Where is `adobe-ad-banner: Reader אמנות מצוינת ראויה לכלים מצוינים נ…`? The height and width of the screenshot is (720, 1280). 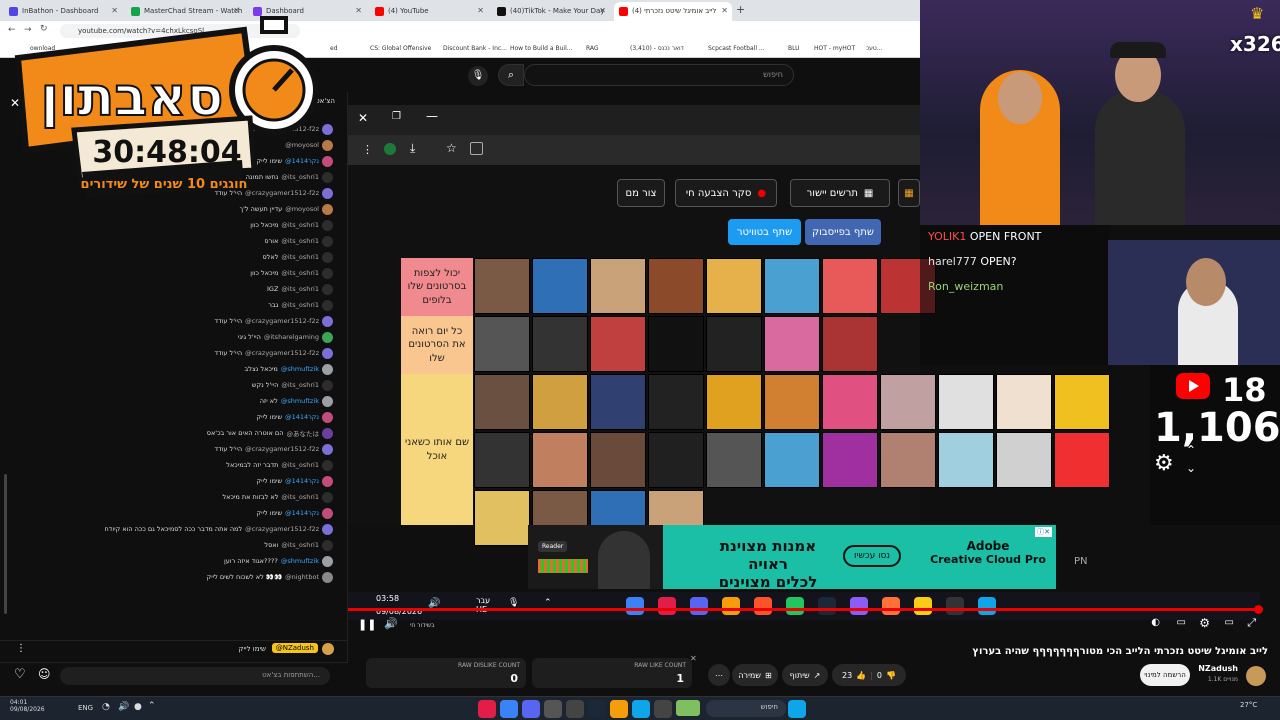
adobe-ad-banner: Reader אמנות מצוינת ראויה לכלים מצוינים נ… is located at coordinates (792, 558).